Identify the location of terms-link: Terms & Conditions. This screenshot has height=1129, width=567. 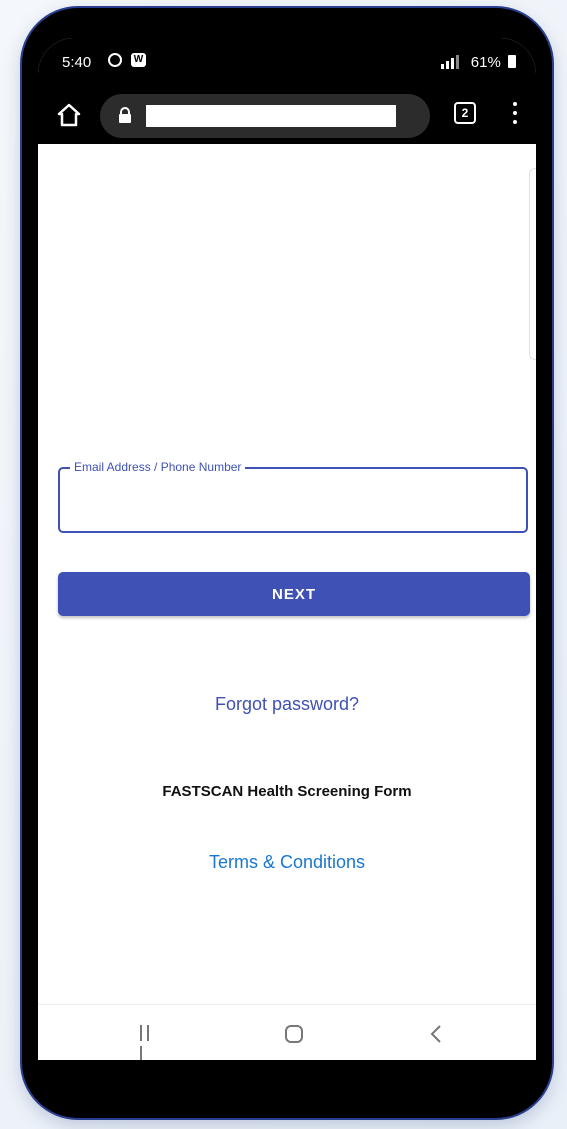
(287, 862).